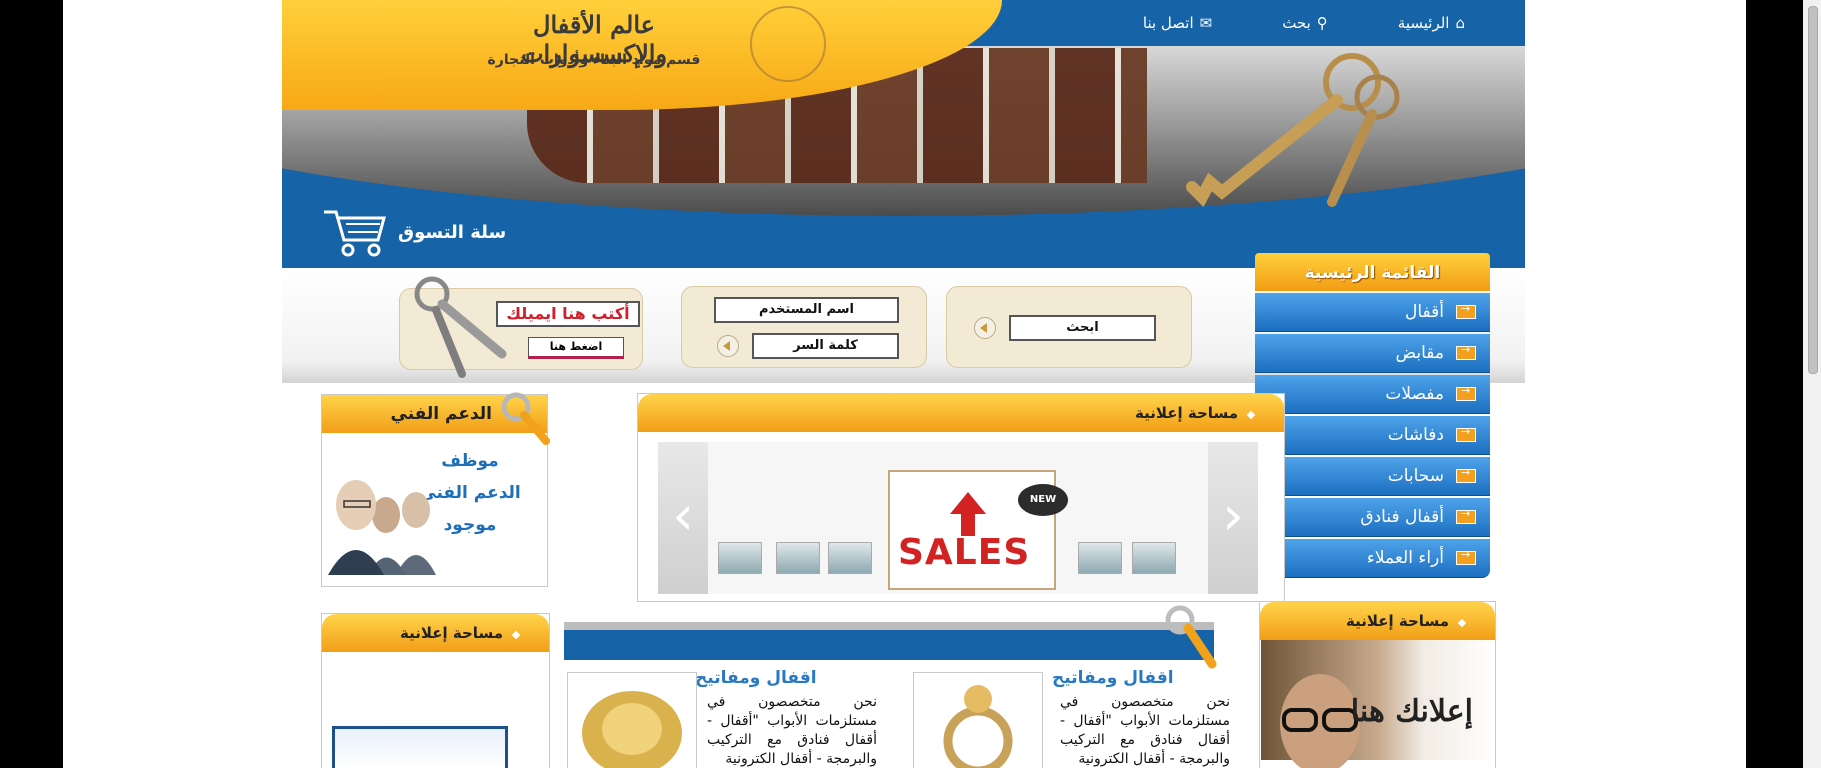  Describe the element at coordinates (889, 641) in the screenshot. I see `products-header-bar` at that location.